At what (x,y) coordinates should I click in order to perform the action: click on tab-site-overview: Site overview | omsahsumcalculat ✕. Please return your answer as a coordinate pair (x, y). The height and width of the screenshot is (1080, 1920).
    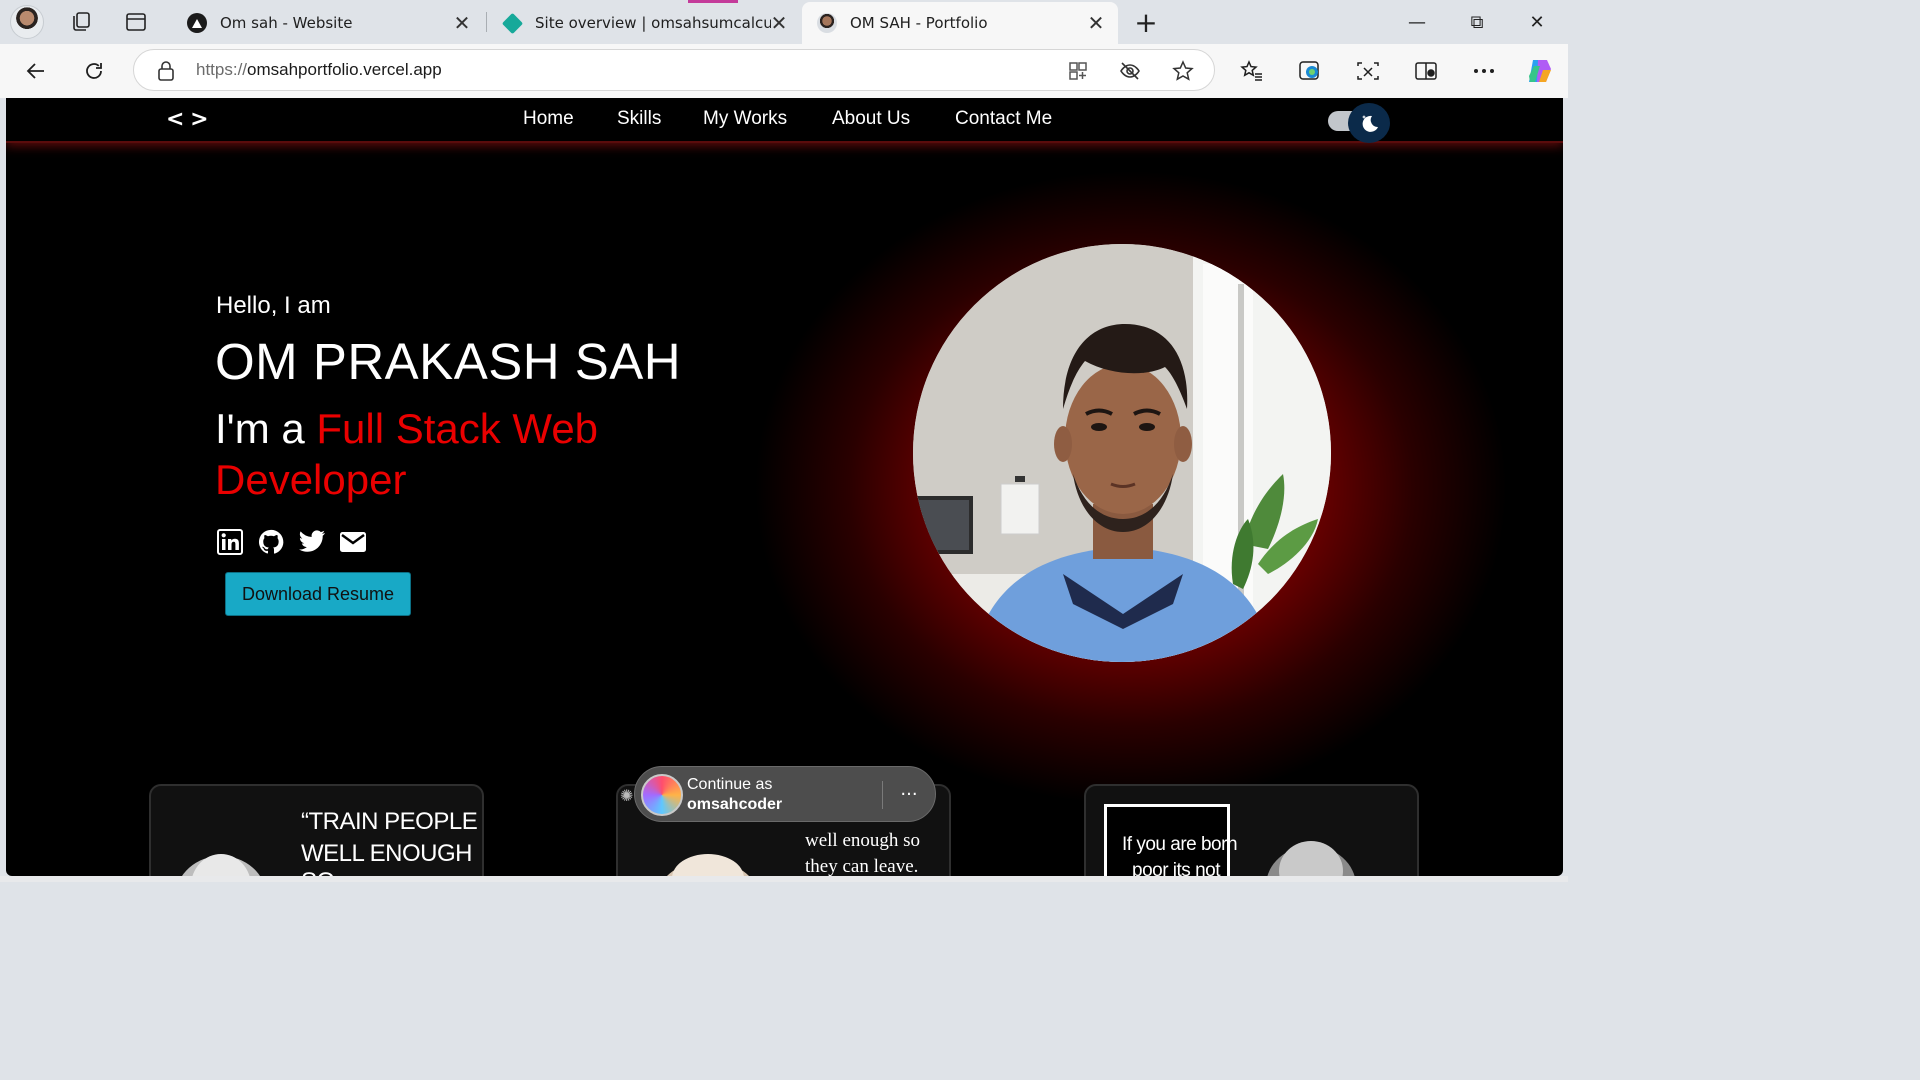
    Looking at the image, I should click on (644, 23).